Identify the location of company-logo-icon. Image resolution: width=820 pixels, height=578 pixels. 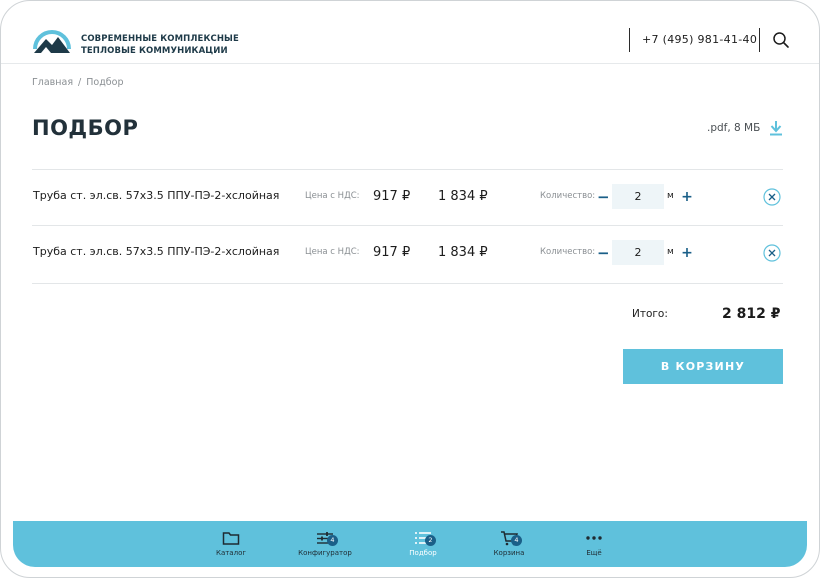
(52, 37).